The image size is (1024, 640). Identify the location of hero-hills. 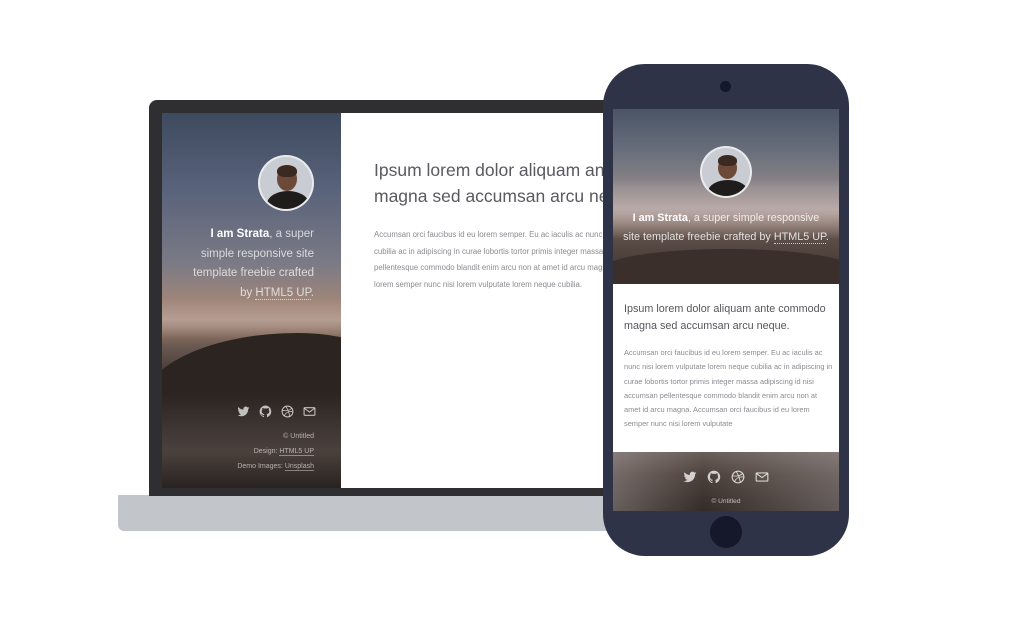
(726, 266).